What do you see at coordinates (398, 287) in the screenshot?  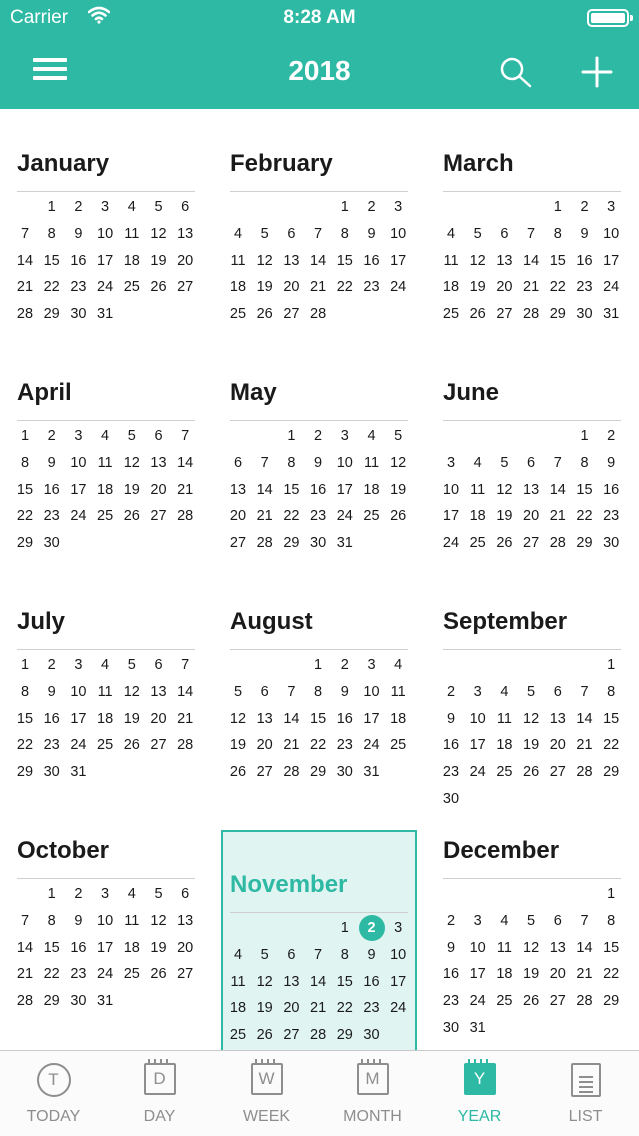 I see `day-cell: 24` at bounding box center [398, 287].